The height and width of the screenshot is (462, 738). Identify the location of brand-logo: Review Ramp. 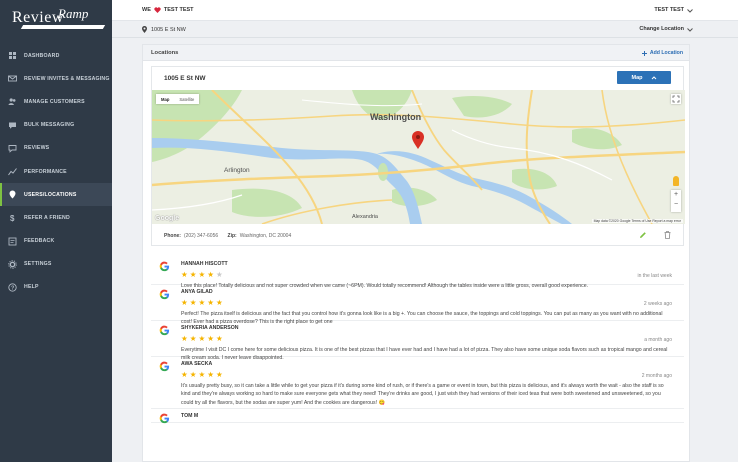
(59, 18).